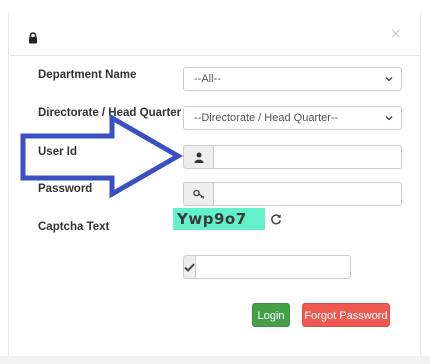 The width and height of the screenshot is (430, 364). What do you see at coordinates (207, 79) in the screenshot?
I see `department-selected-value: --All--` at bounding box center [207, 79].